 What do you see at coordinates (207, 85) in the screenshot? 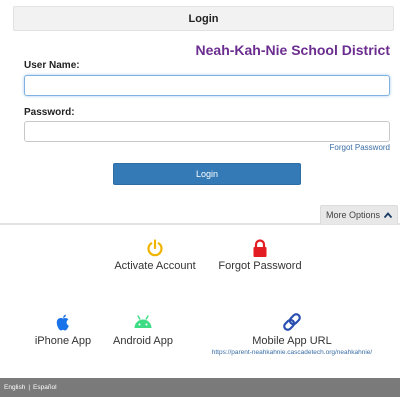
I see `username-input` at bounding box center [207, 85].